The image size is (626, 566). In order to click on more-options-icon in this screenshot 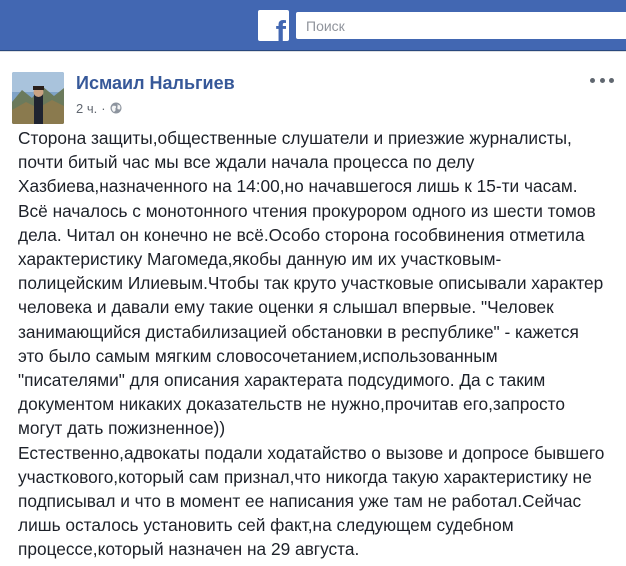, I will do `click(592, 80)`.